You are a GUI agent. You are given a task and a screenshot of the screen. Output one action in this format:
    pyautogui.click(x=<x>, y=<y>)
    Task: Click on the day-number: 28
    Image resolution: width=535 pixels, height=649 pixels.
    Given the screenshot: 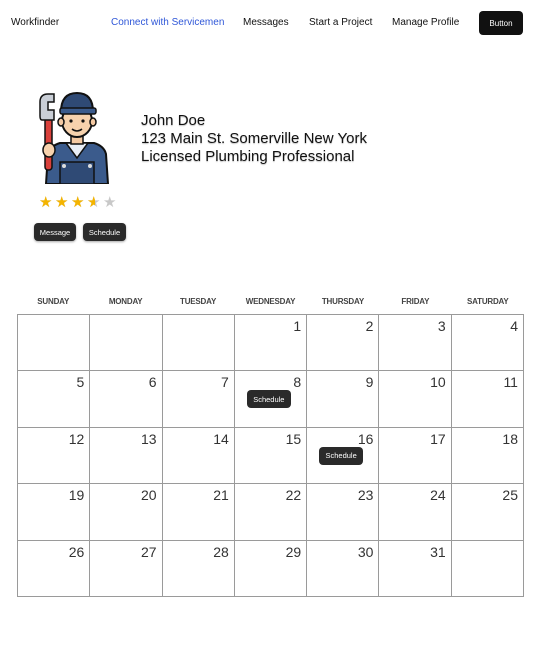 What is the action you would take?
    pyautogui.click(x=221, y=551)
    